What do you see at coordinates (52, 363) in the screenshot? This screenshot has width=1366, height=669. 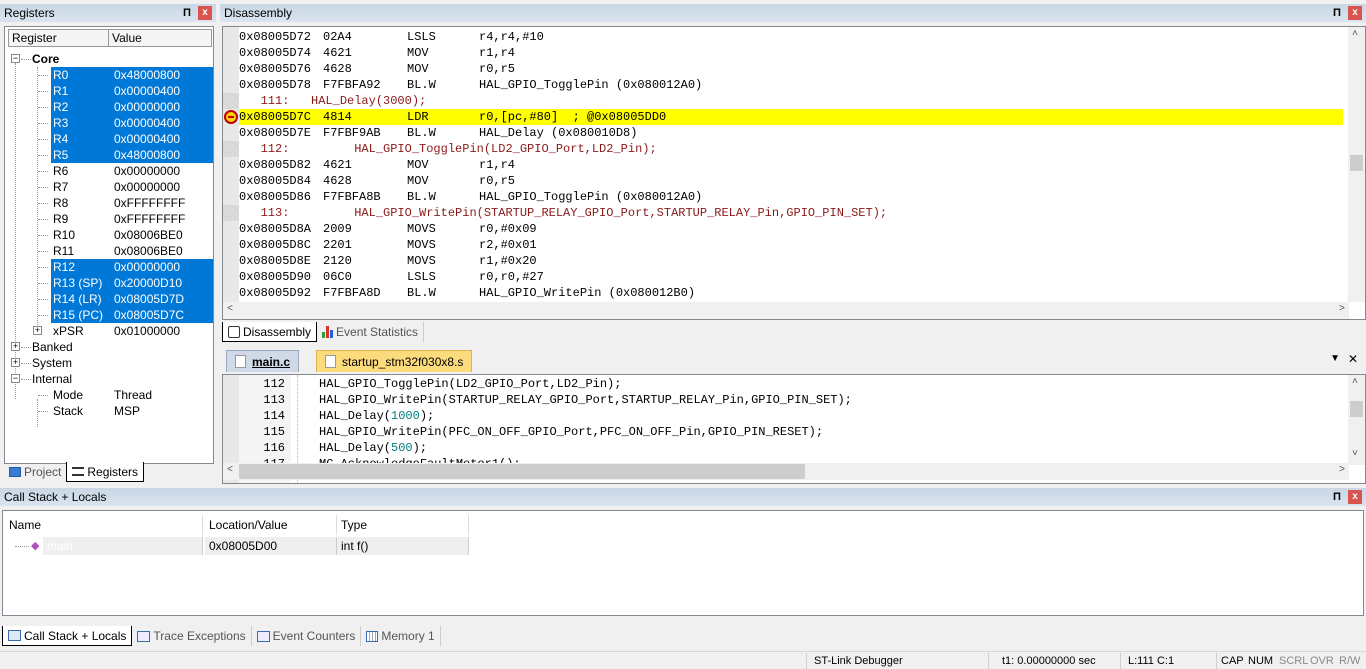 I see `tree-item-system: System` at bounding box center [52, 363].